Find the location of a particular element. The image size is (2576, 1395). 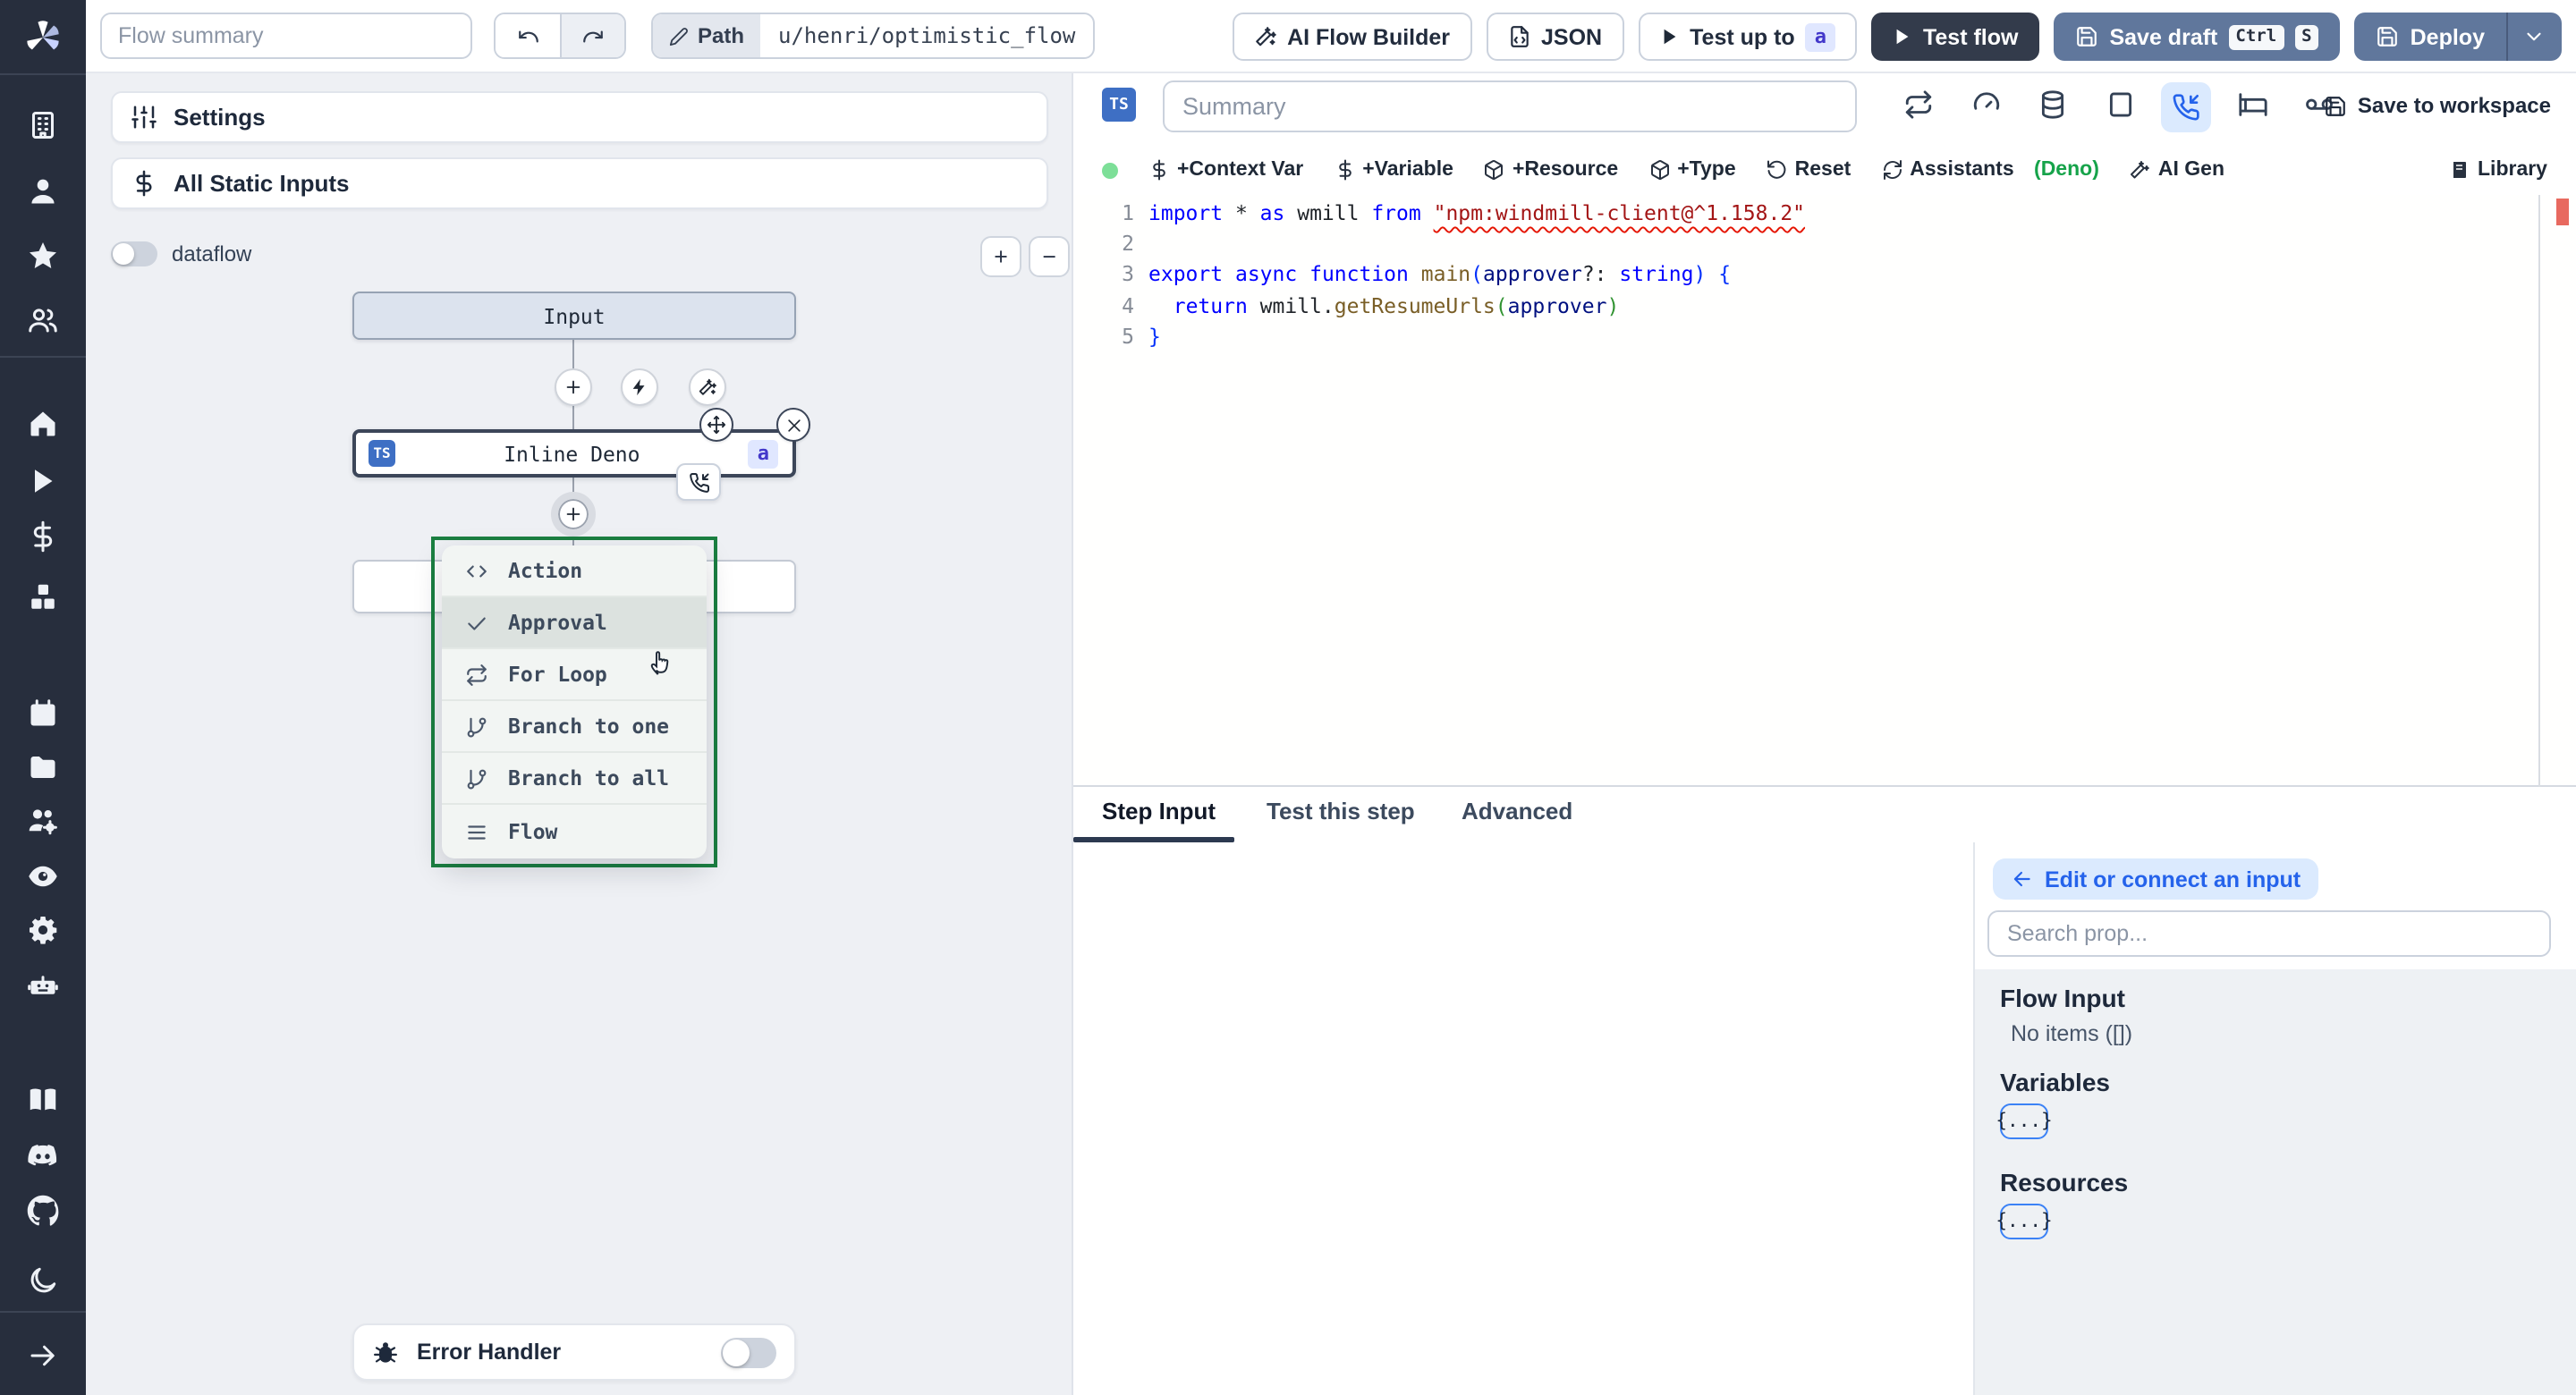

schedules-icon is located at coordinates (43, 714).